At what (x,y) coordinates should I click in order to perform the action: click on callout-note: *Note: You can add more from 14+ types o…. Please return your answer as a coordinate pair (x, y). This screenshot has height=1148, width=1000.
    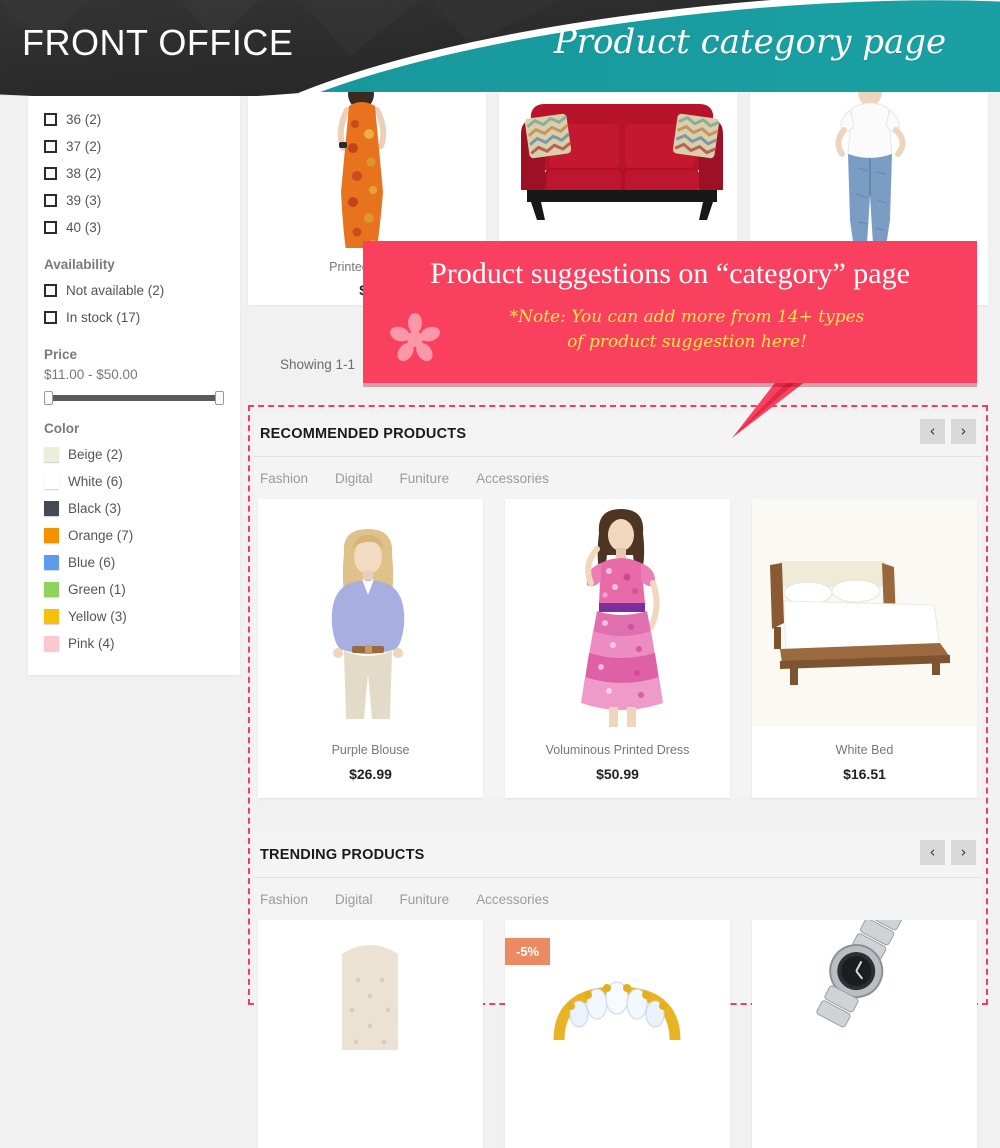
    Looking at the image, I should click on (687, 329).